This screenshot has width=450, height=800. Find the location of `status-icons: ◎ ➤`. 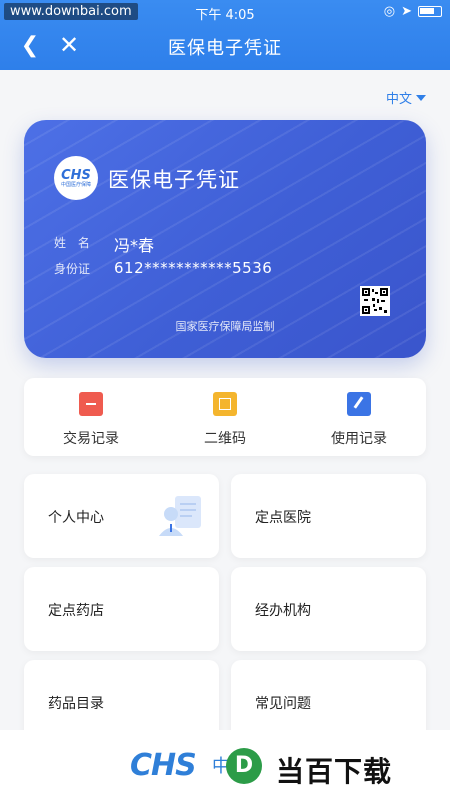

status-icons: ◎ ➤ is located at coordinates (413, 11).